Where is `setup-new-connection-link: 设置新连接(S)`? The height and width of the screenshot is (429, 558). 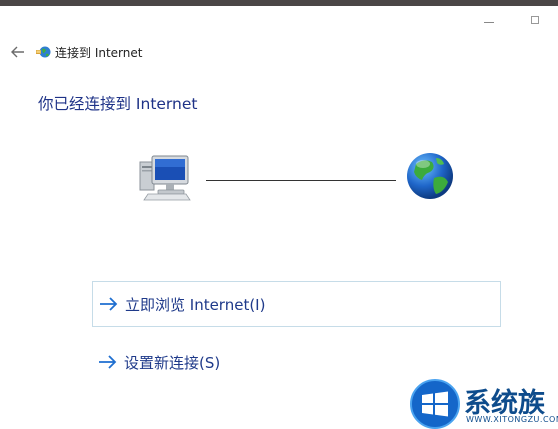
setup-new-connection-link: 设置新连接(S) is located at coordinates (159, 362).